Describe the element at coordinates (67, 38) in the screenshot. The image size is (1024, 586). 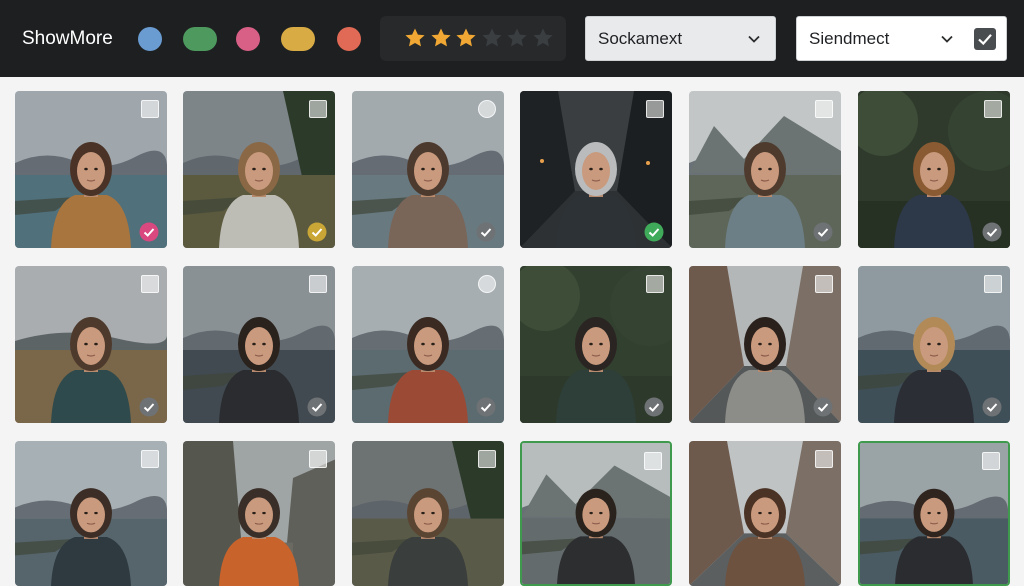
I see `app-title: ShowMore` at that location.